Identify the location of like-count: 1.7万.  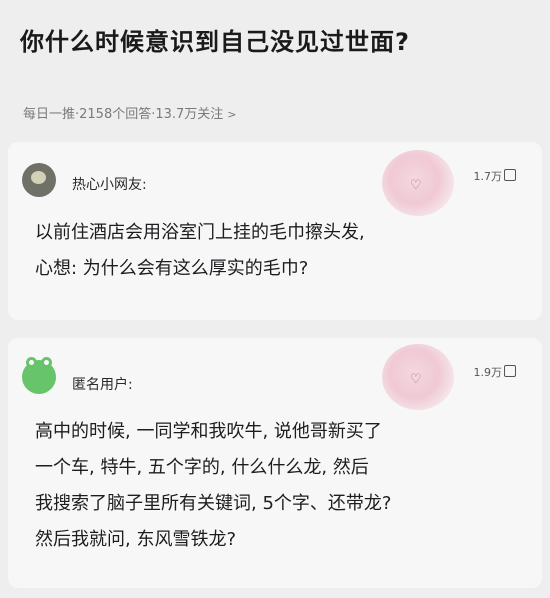
(488, 176).